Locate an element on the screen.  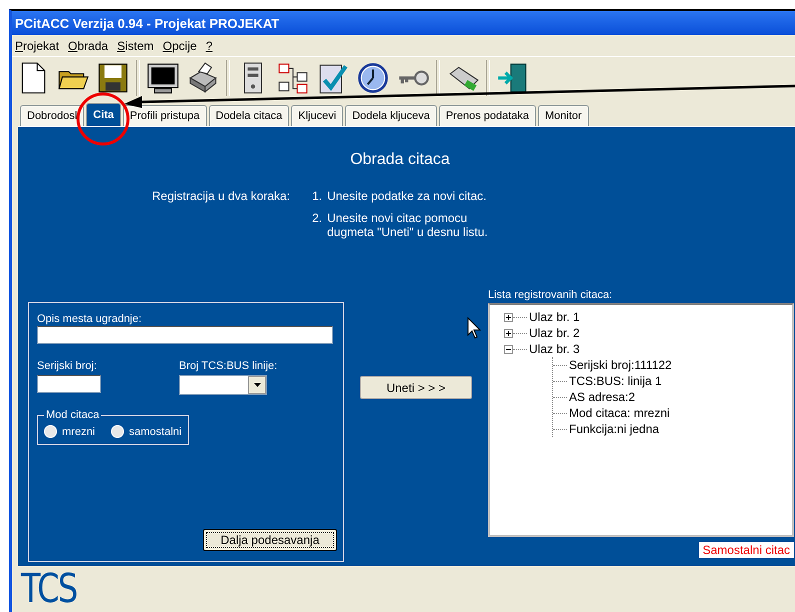
highlight-ring is located at coordinates (103, 119).